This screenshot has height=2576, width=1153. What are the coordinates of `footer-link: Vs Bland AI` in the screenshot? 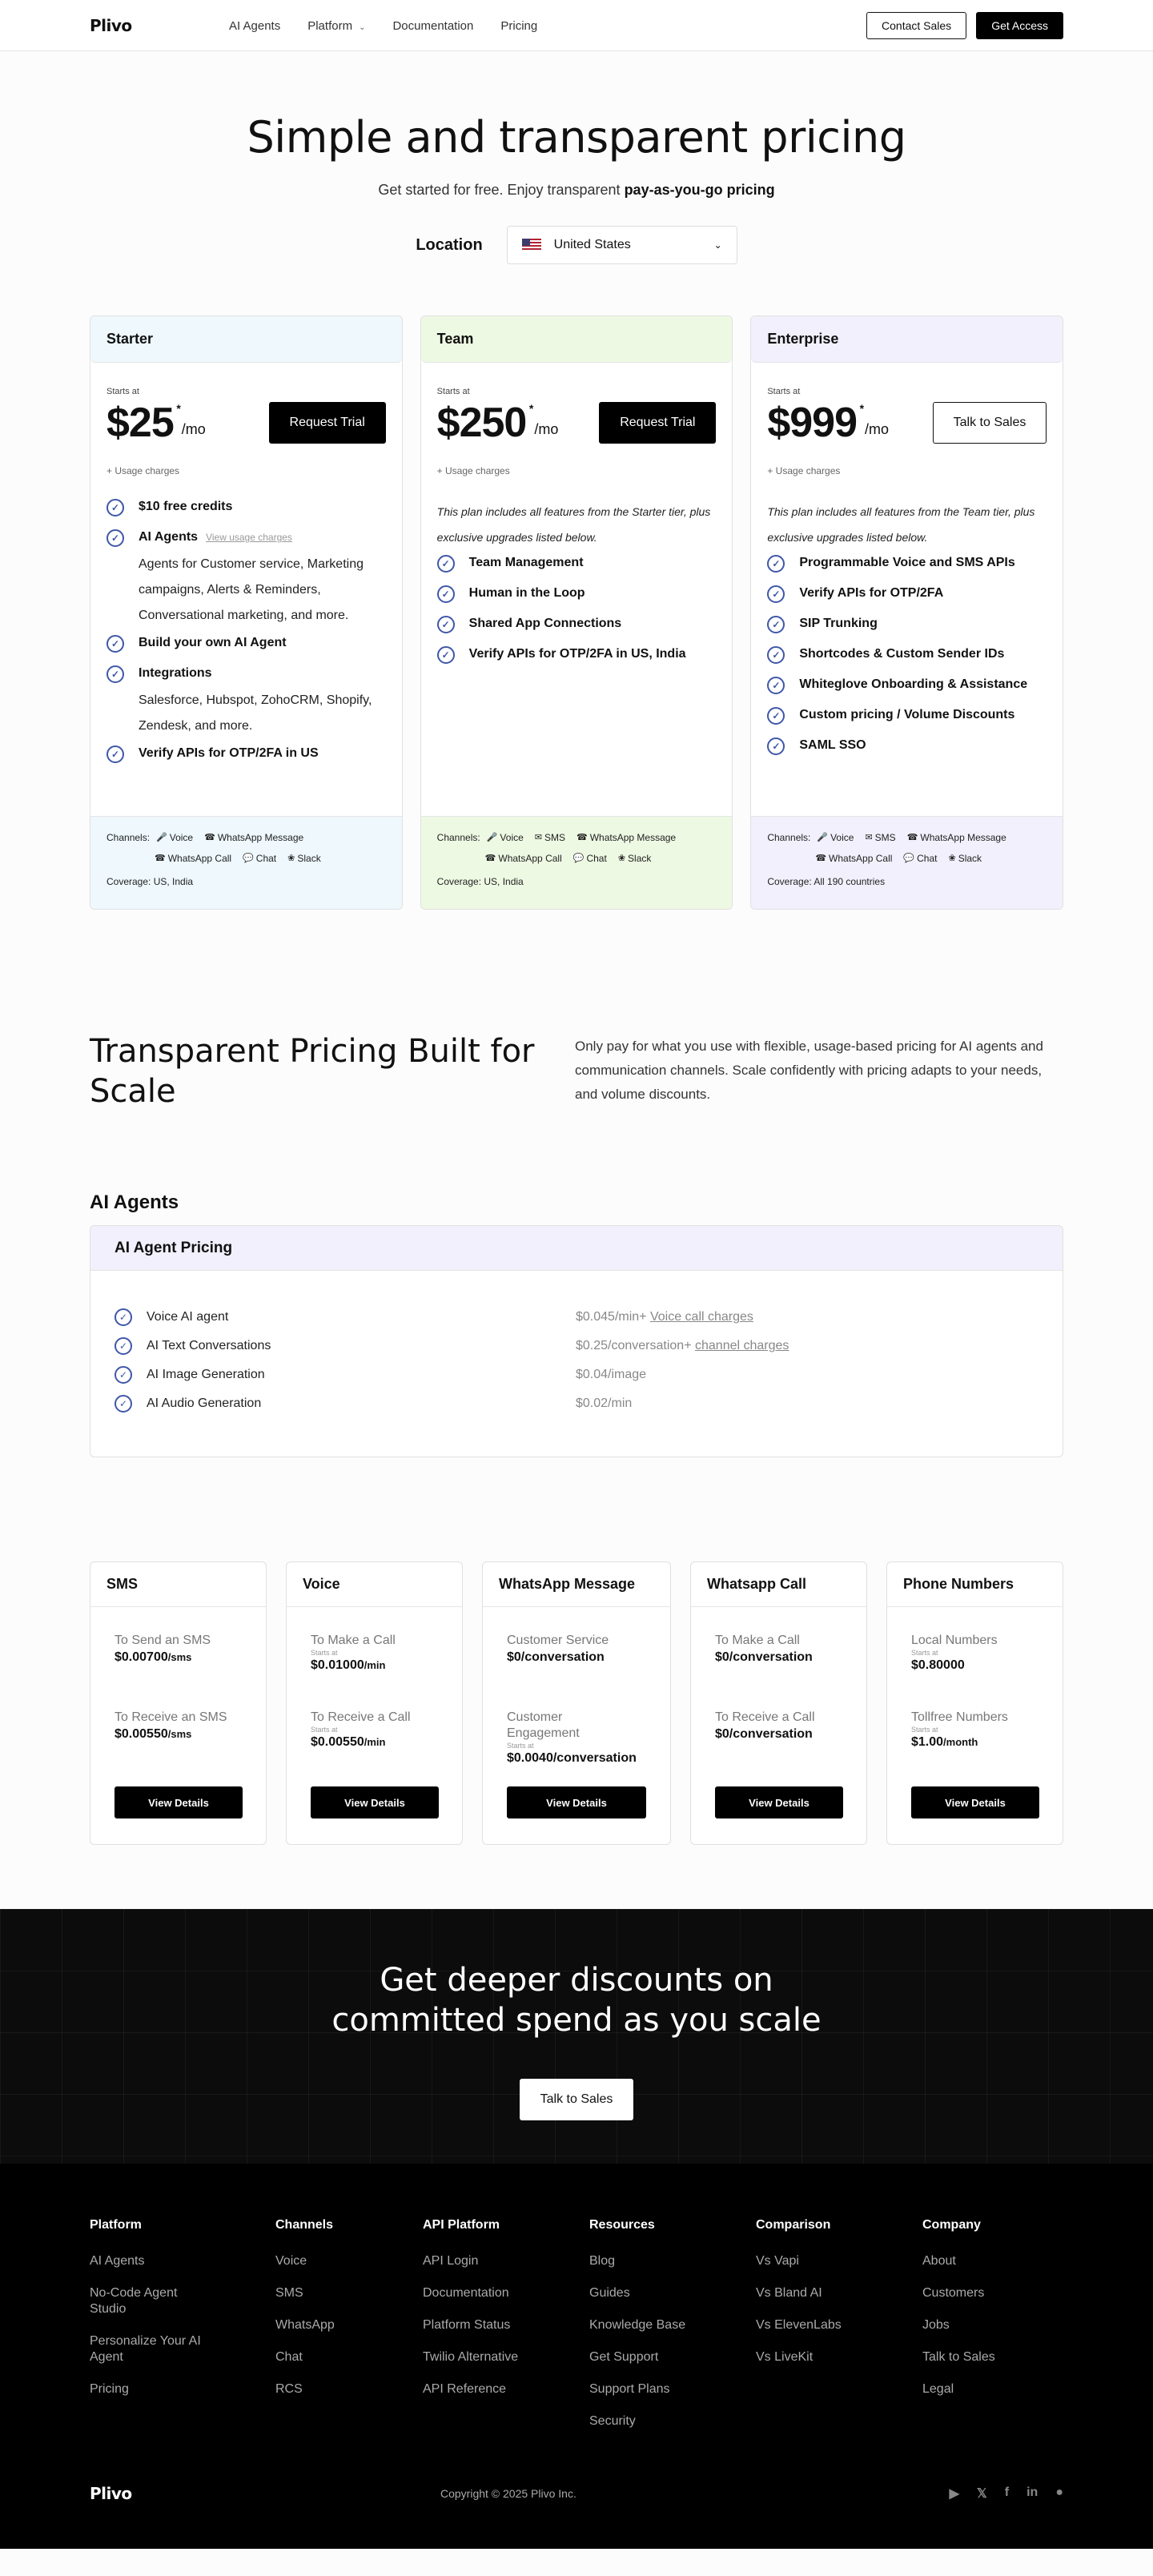 It's located at (839, 2293).